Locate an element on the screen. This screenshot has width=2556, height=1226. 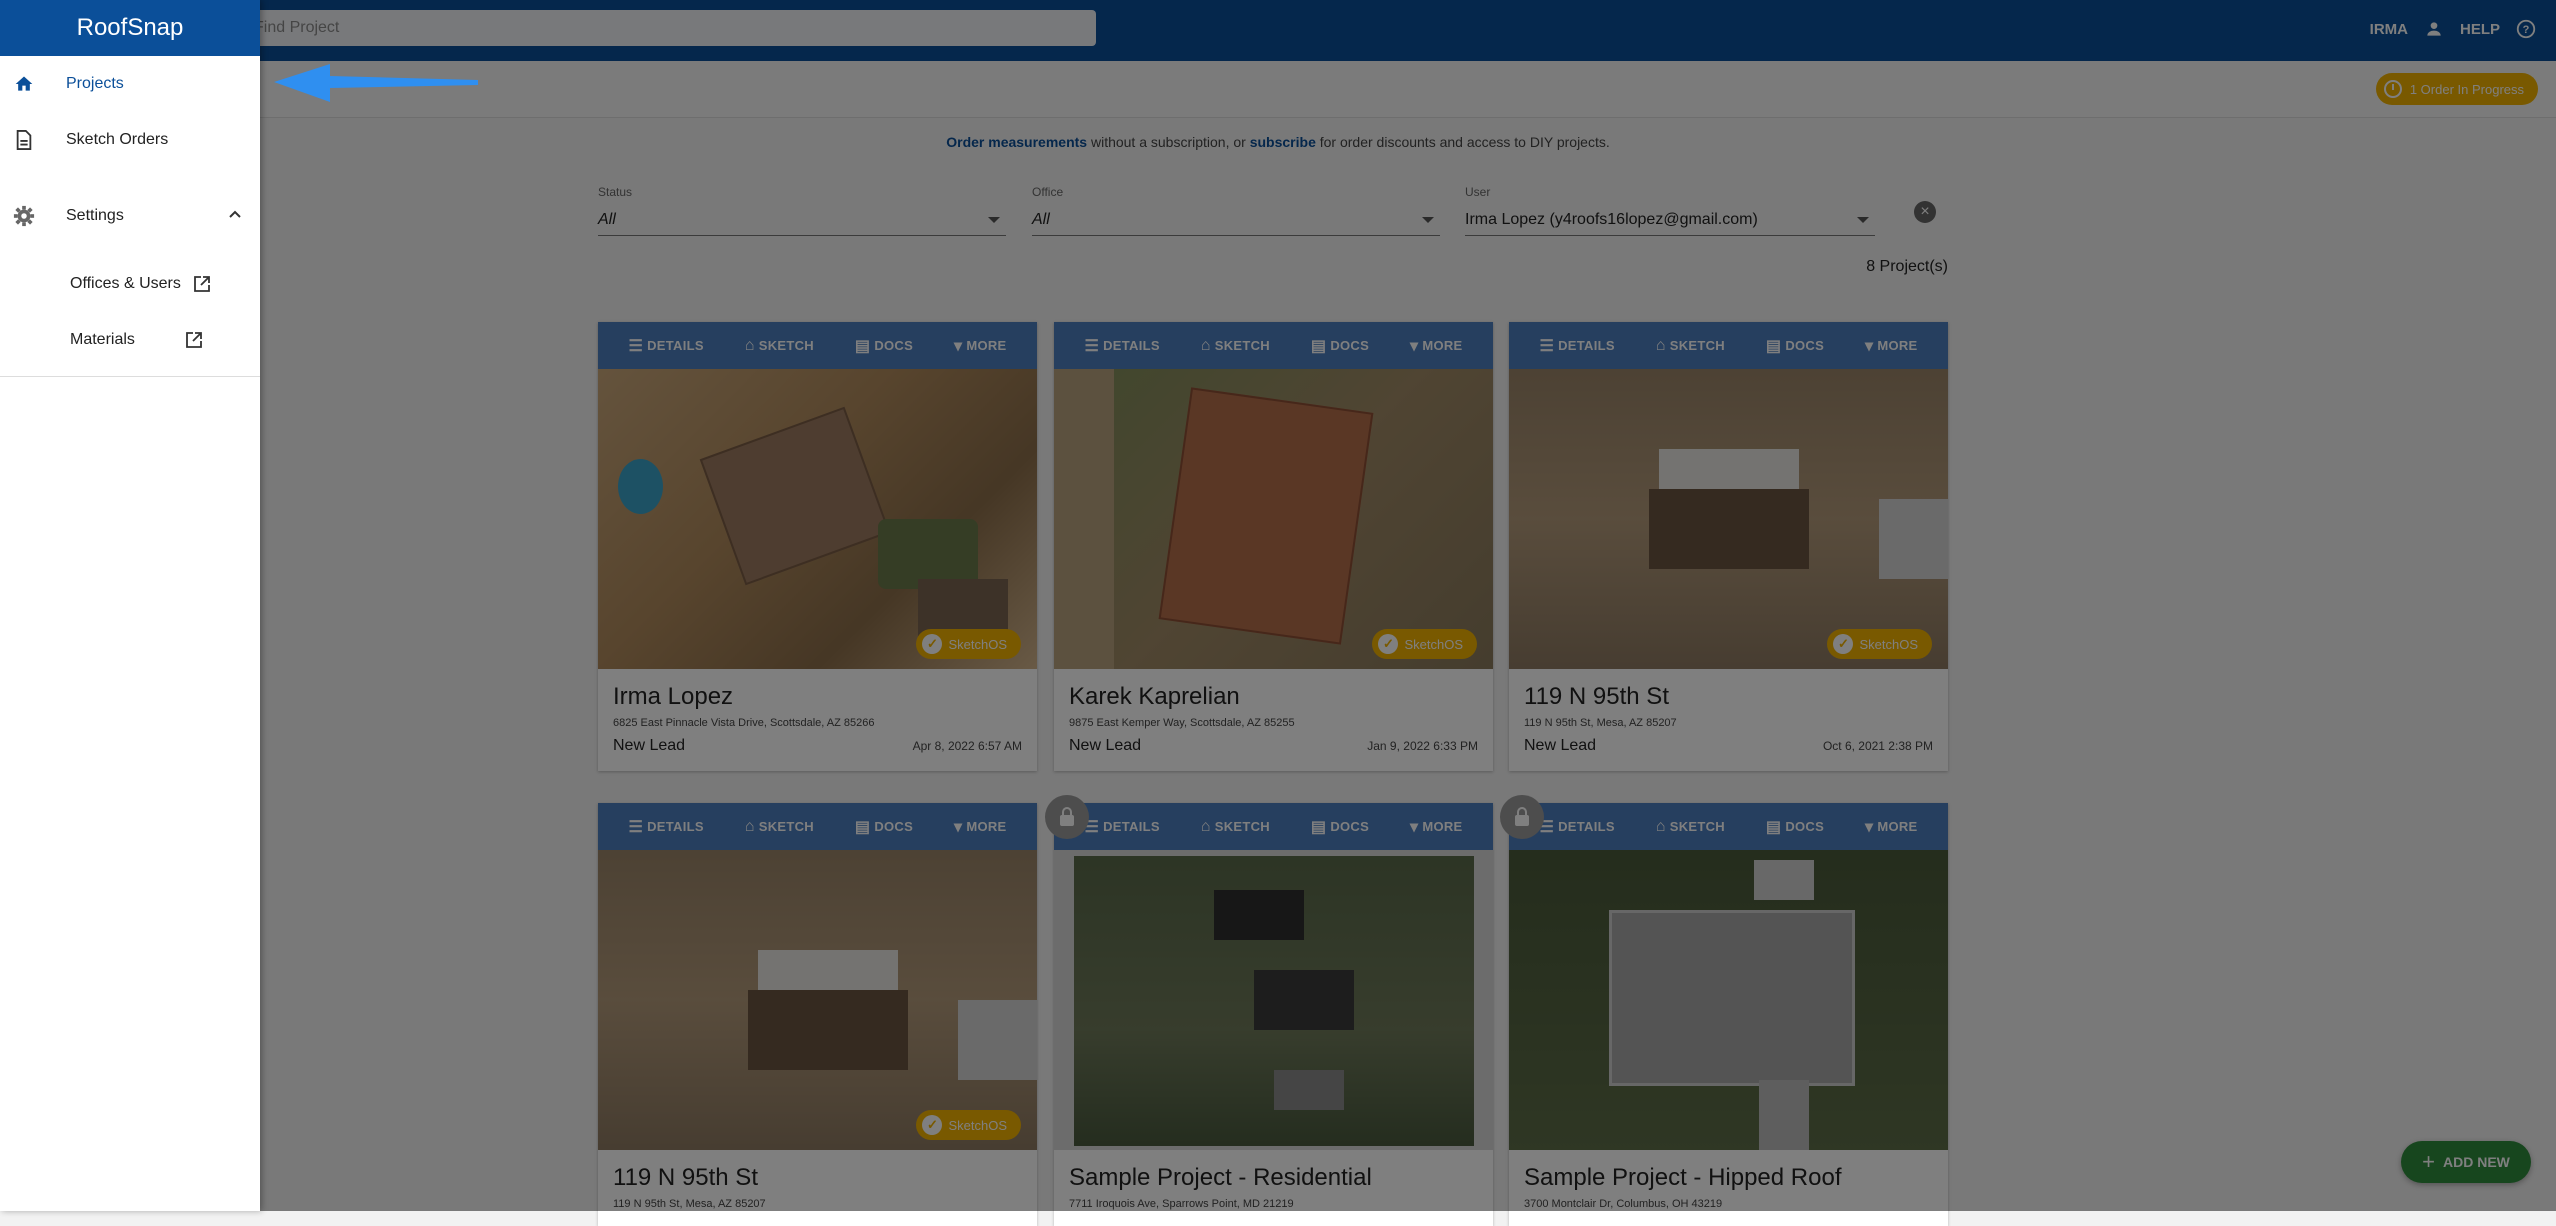
nav-item-label: Materials is located at coordinates (102, 339).